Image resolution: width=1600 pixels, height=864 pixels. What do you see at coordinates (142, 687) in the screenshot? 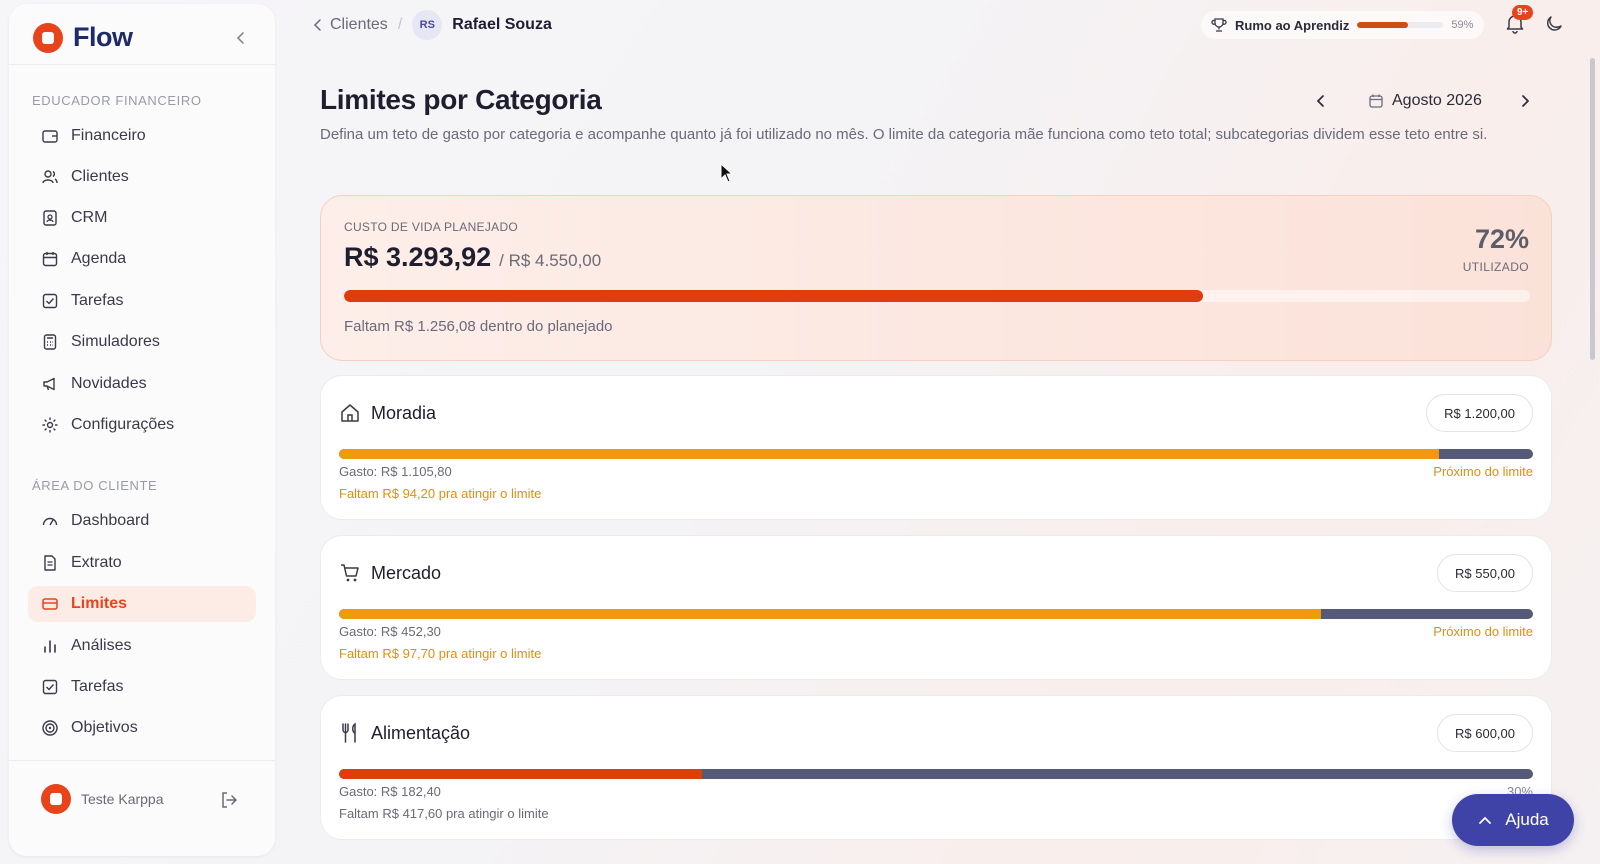
I see `sidebar-item-tarefas-cliente: Tarefas` at bounding box center [142, 687].